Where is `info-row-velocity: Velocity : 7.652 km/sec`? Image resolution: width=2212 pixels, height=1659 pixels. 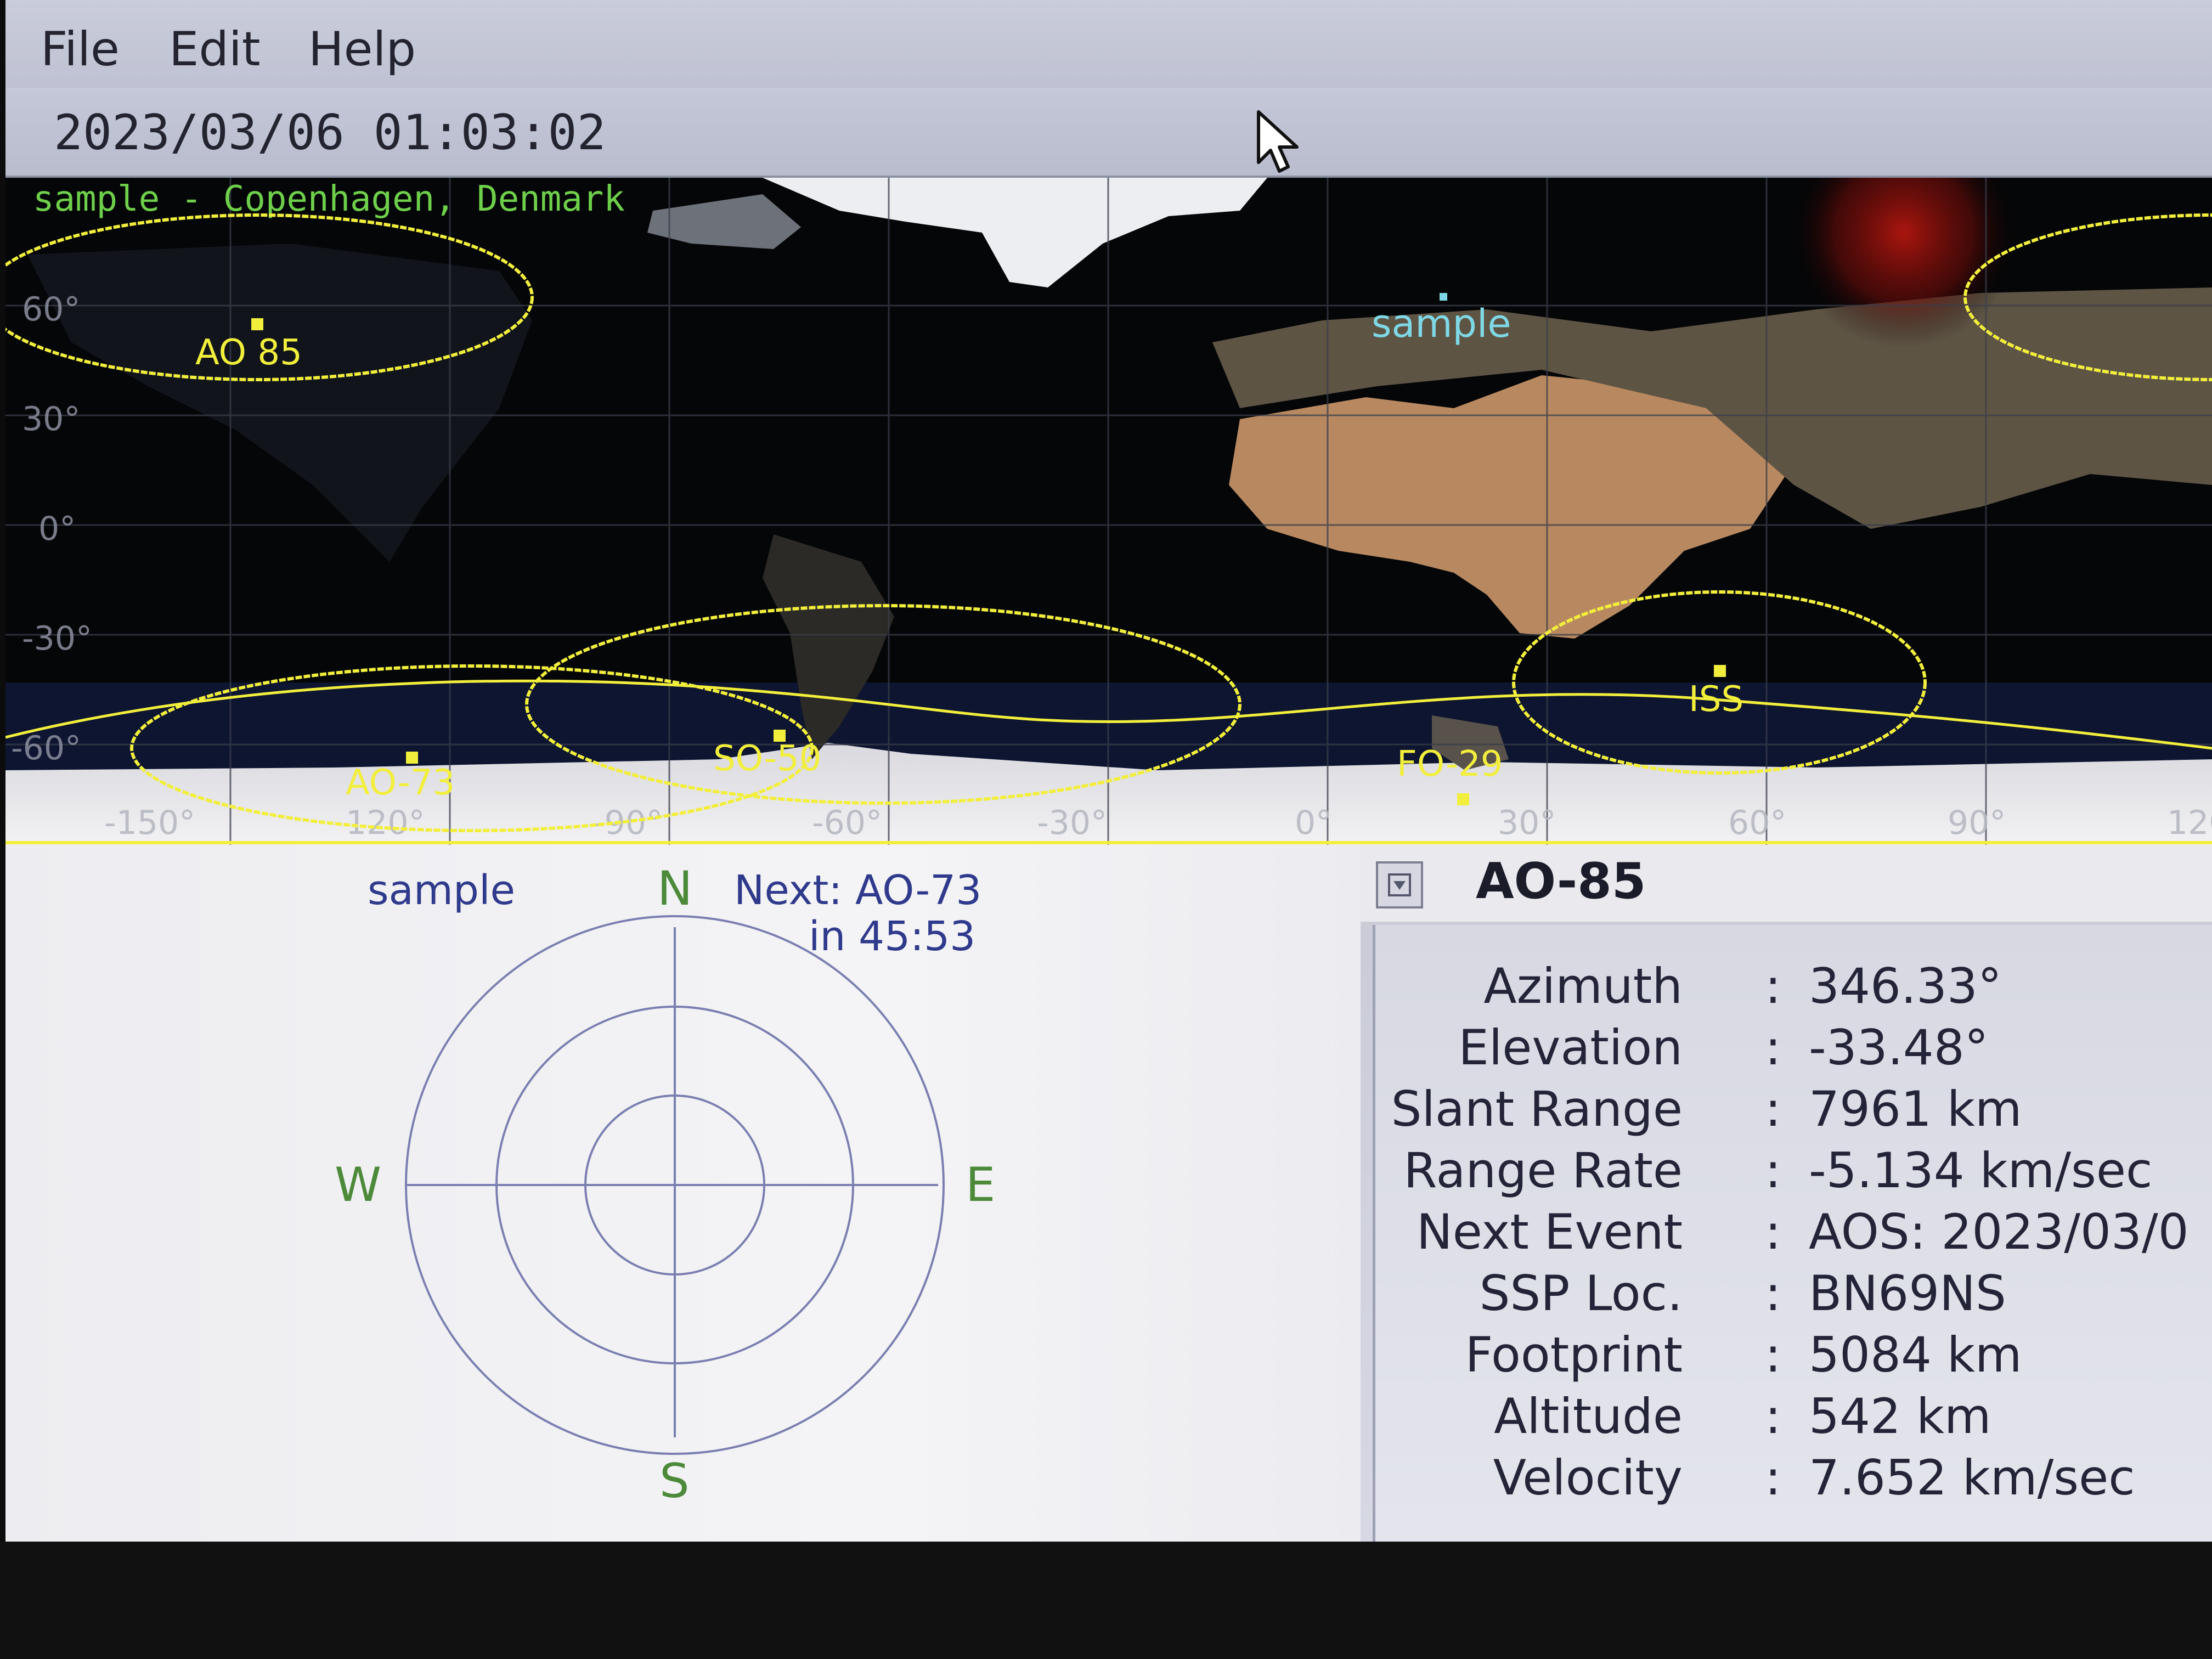
info-row-velocity: Velocity : 7.652 km/sec is located at coordinates (1793, 1479).